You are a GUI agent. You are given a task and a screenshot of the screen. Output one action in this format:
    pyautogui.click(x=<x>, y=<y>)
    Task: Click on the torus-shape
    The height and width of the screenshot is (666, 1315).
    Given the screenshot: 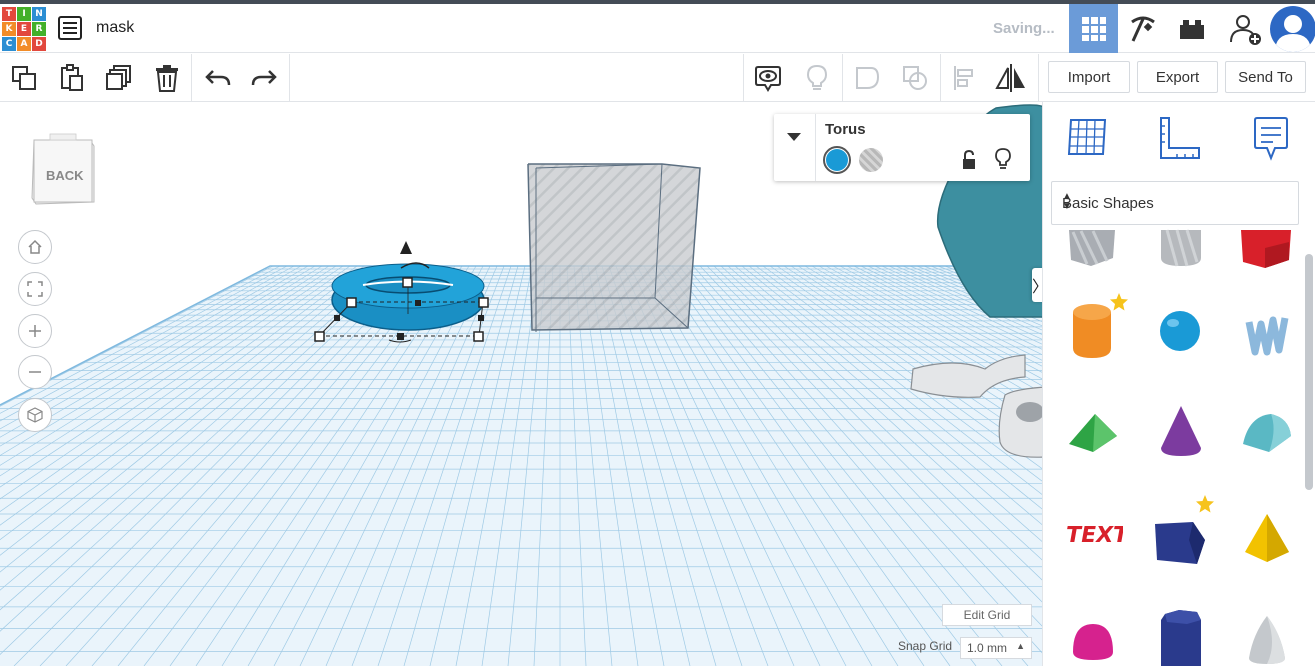 What is the action you would take?
    pyautogui.click(x=410, y=298)
    